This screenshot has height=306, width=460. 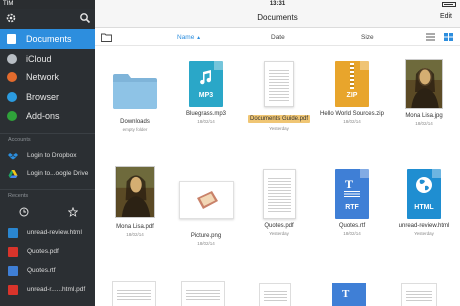 I want to click on file-item: ZIP Hello World Sources.zip 18/02/14, so click(x=352, y=93).